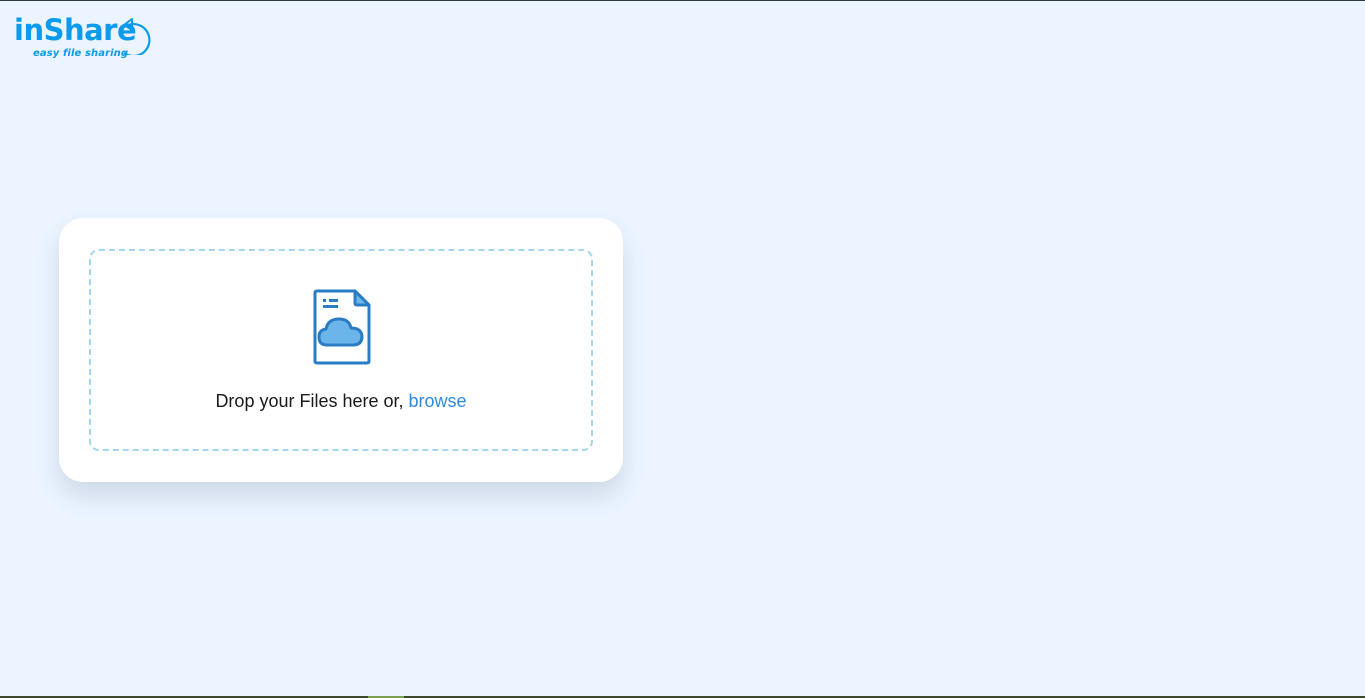  I want to click on logo-brand: inShare, so click(75, 30).